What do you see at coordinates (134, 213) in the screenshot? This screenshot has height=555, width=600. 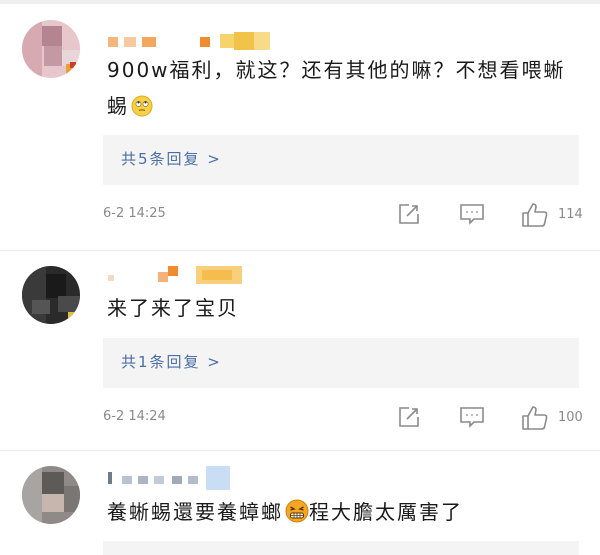 I see `comment-time: 6-2 14:25` at bounding box center [134, 213].